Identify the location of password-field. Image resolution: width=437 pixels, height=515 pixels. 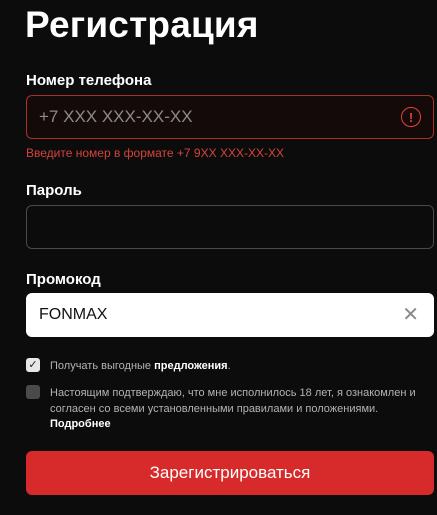
(230, 227).